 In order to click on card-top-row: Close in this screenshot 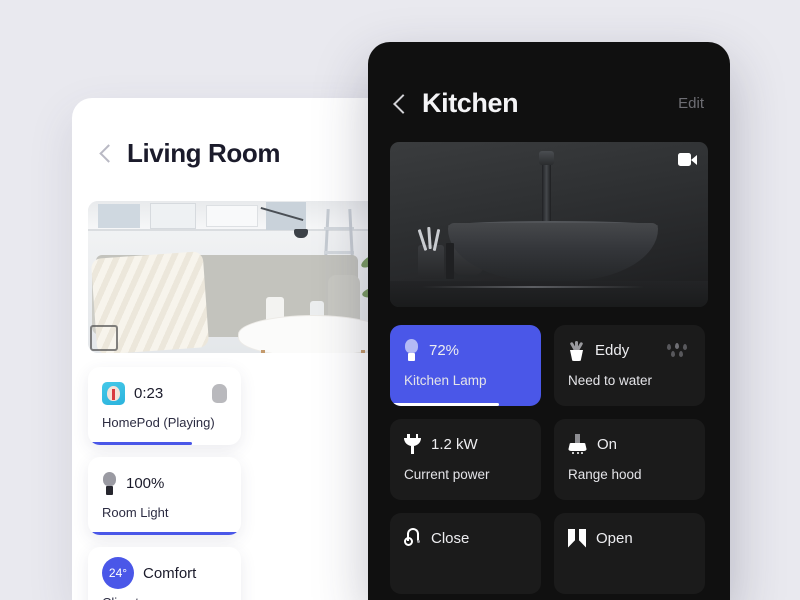, I will do `click(465, 538)`.